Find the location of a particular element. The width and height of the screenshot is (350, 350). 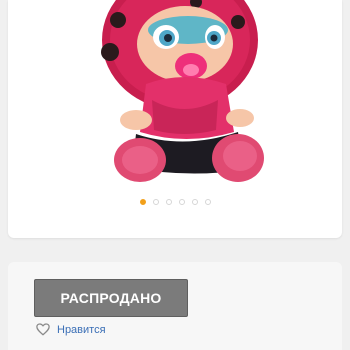

sold-out-button: РАСПРОДАНО is located at coordinates (111, 298).